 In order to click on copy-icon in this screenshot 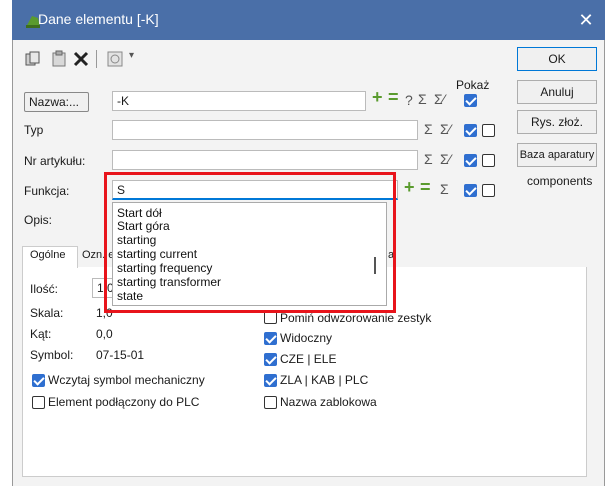, I will do `click(33, 59)`.